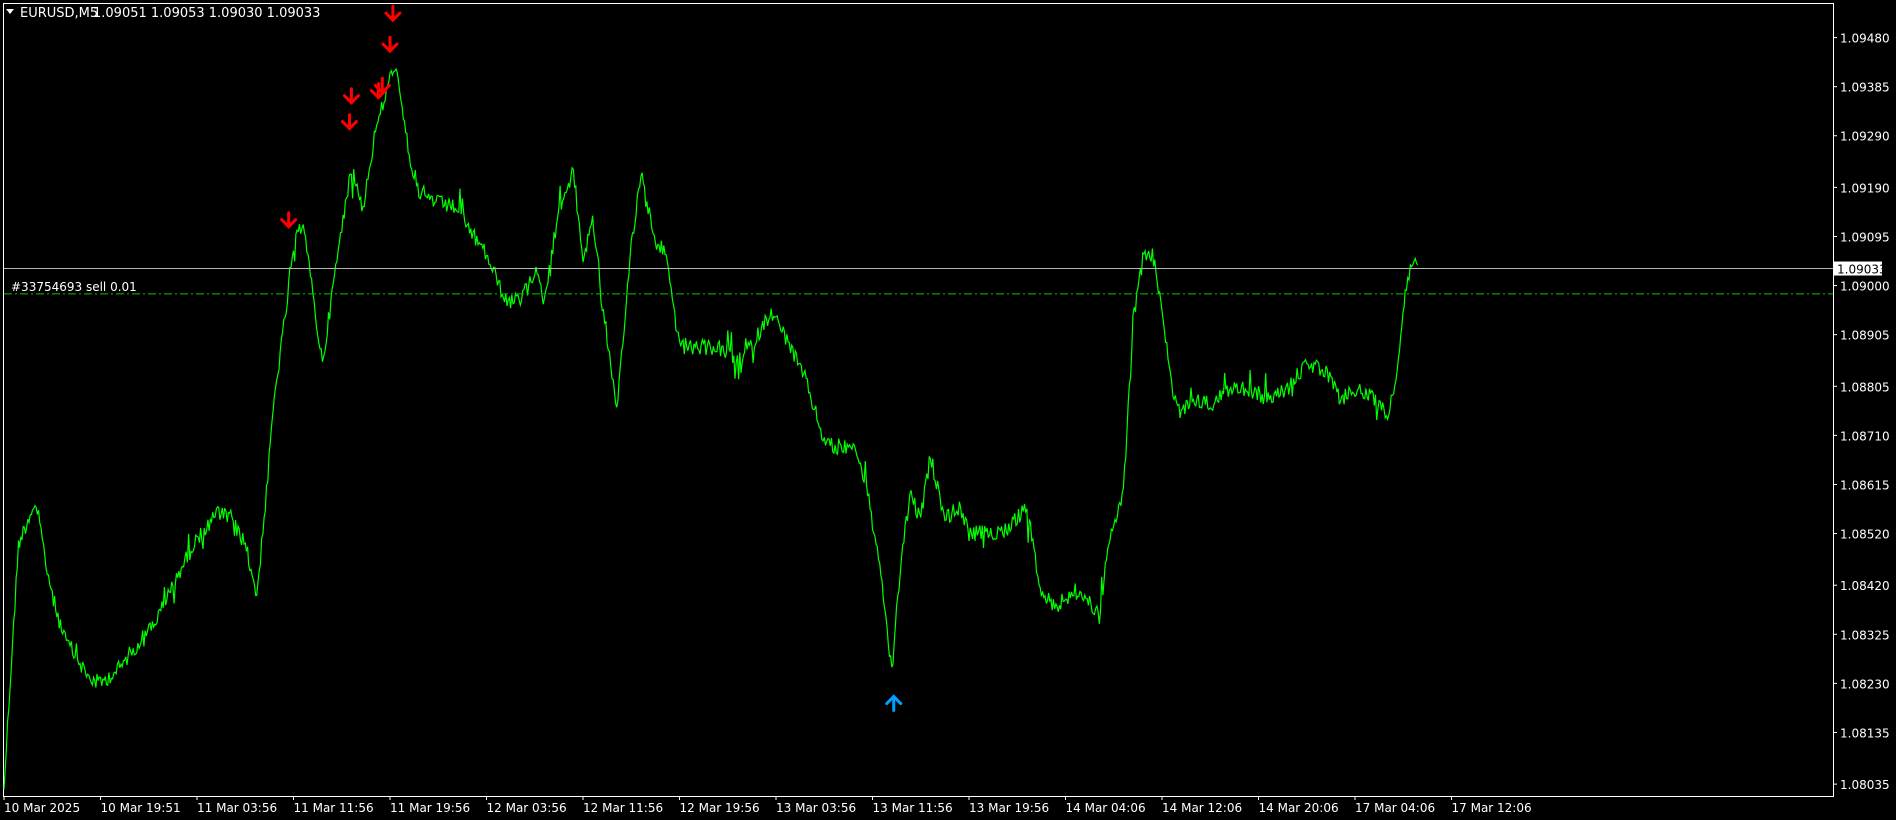 Image resolution: width=1896 pixels, height=820 pixels. I want to click on y-tick-label: 1.09290, so click(1865, 137).